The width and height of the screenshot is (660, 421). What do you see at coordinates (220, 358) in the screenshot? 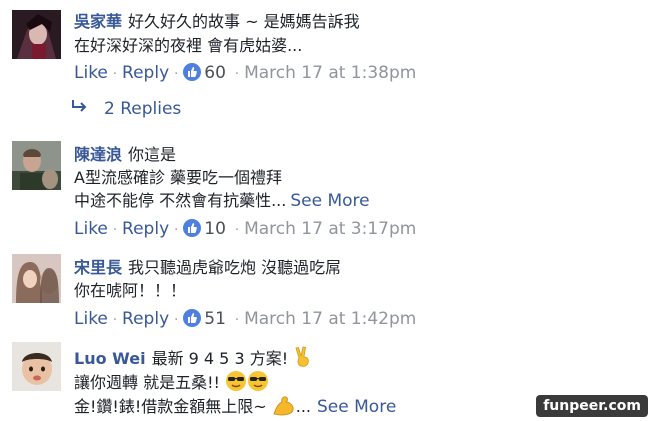
I see `comment-line: 最新 9 4 5 3 方案!` at bounding box center [220, 358].